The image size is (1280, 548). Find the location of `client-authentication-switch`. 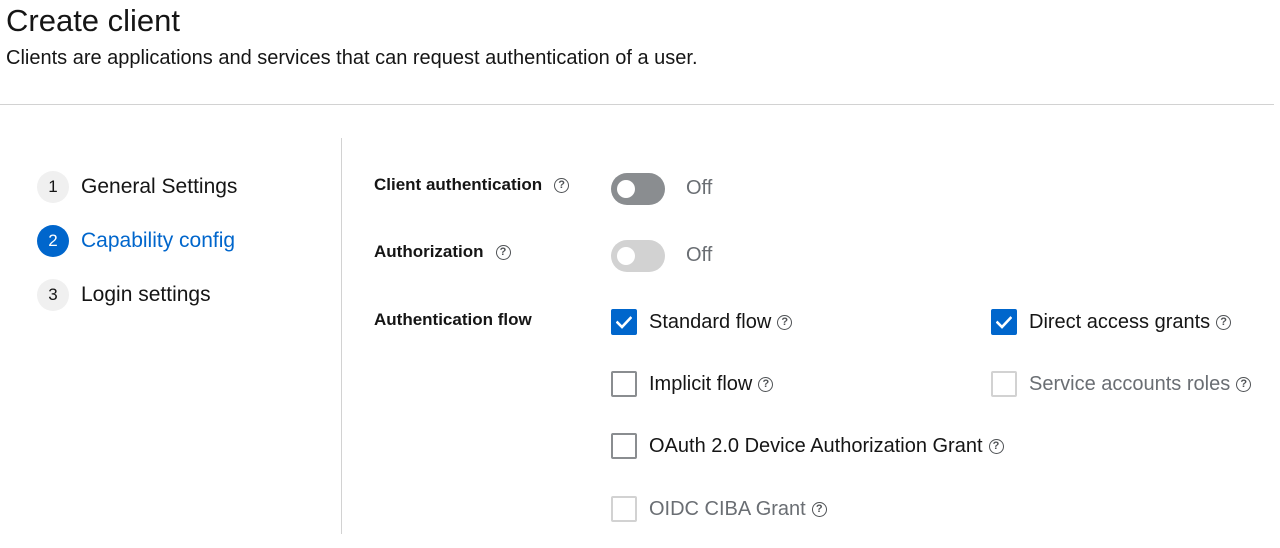

client-authentication-switch is located at coordinates (638, 189).